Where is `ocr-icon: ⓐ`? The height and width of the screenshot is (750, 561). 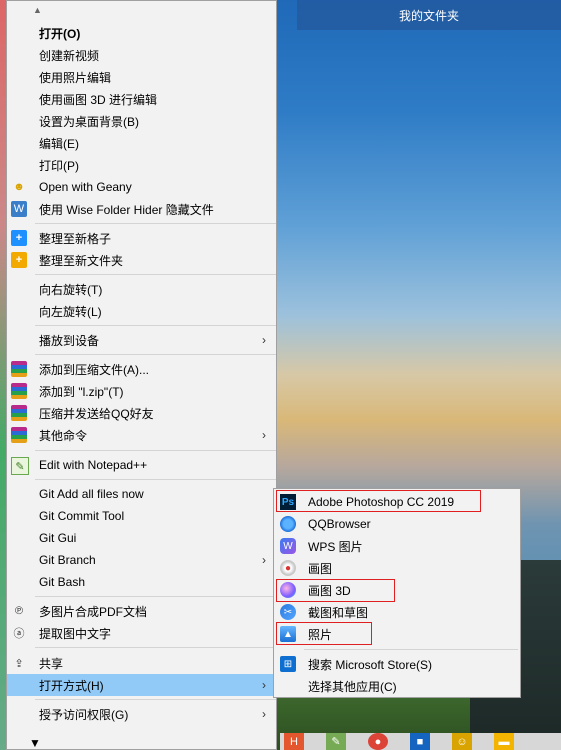
ocr-icon: ⓐ is located at coordinates (19, 634).